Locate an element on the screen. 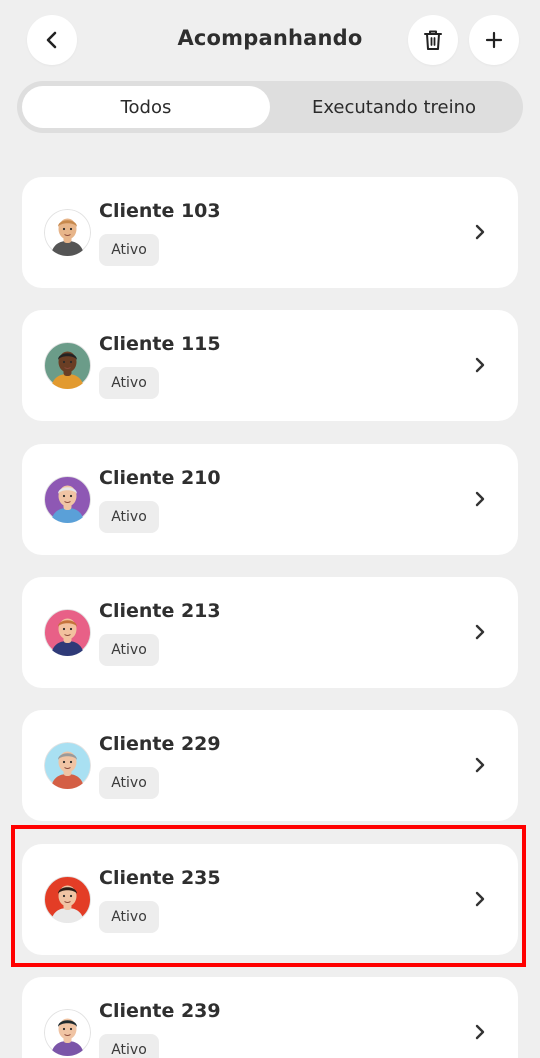  client-name: Cliente 210 is located at coordinates (160, 478).